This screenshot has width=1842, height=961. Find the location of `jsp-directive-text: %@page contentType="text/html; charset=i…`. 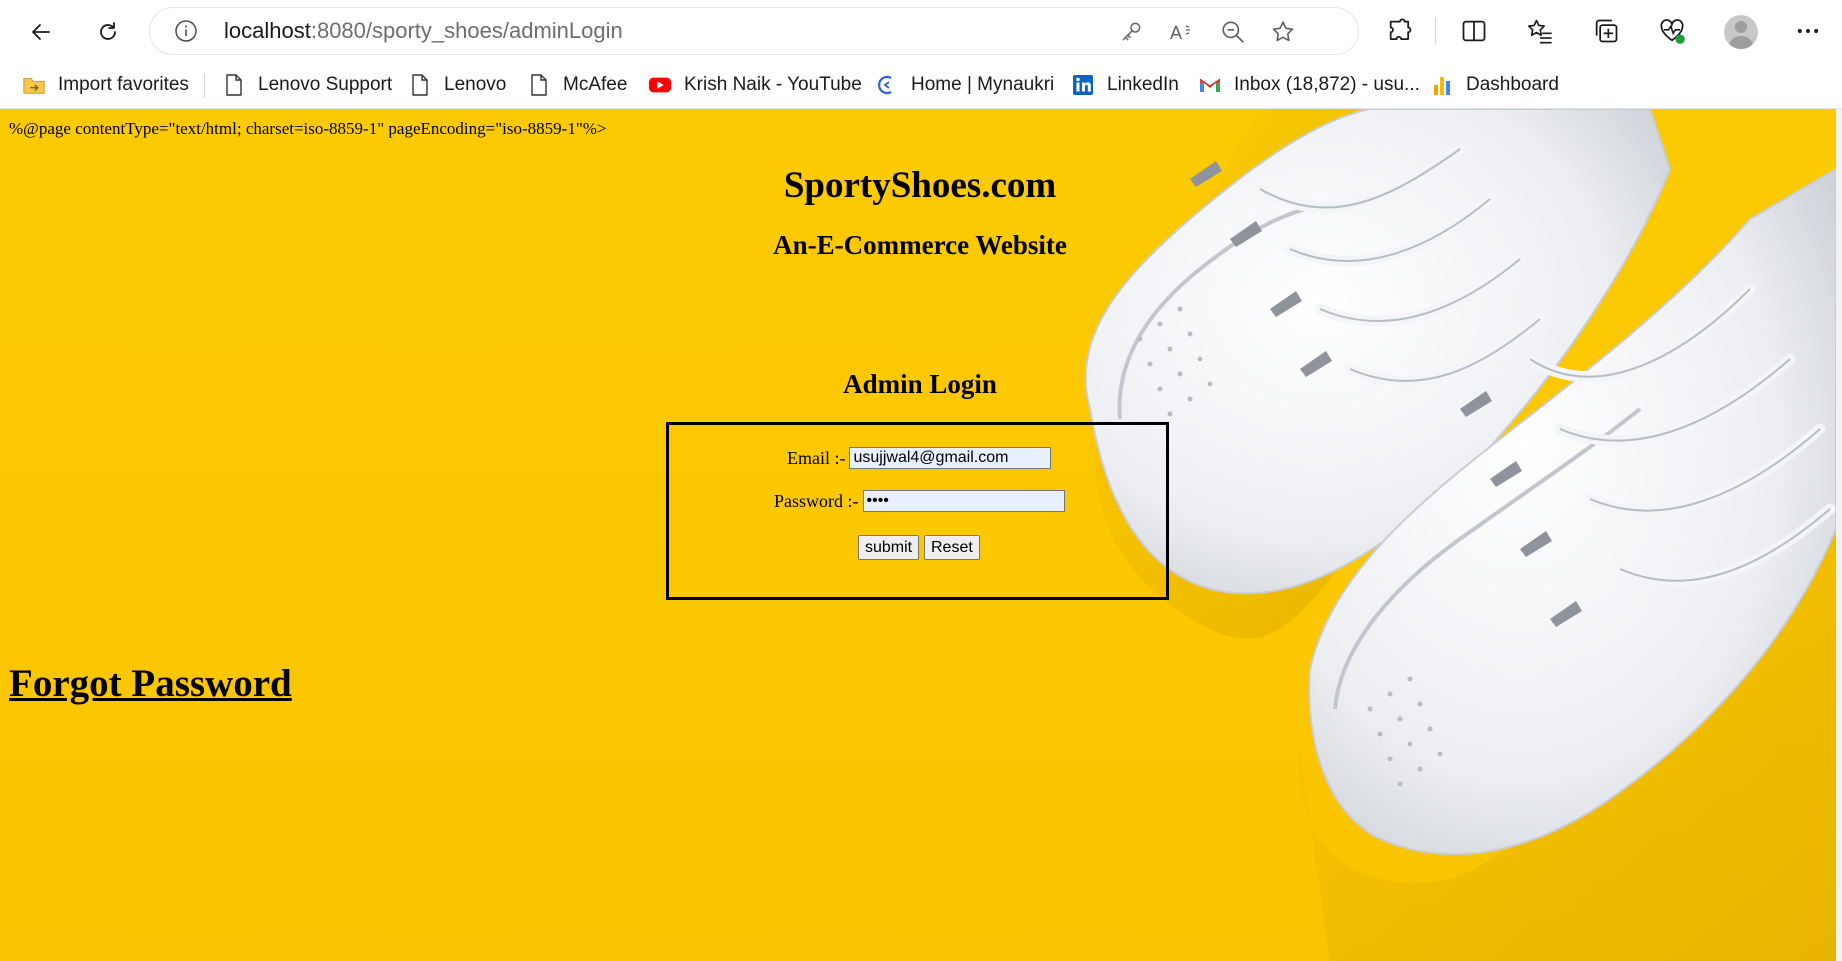

jsp-directive-text: %@page contentType="text/html; charset=i… is located at coordinates (308, 128).